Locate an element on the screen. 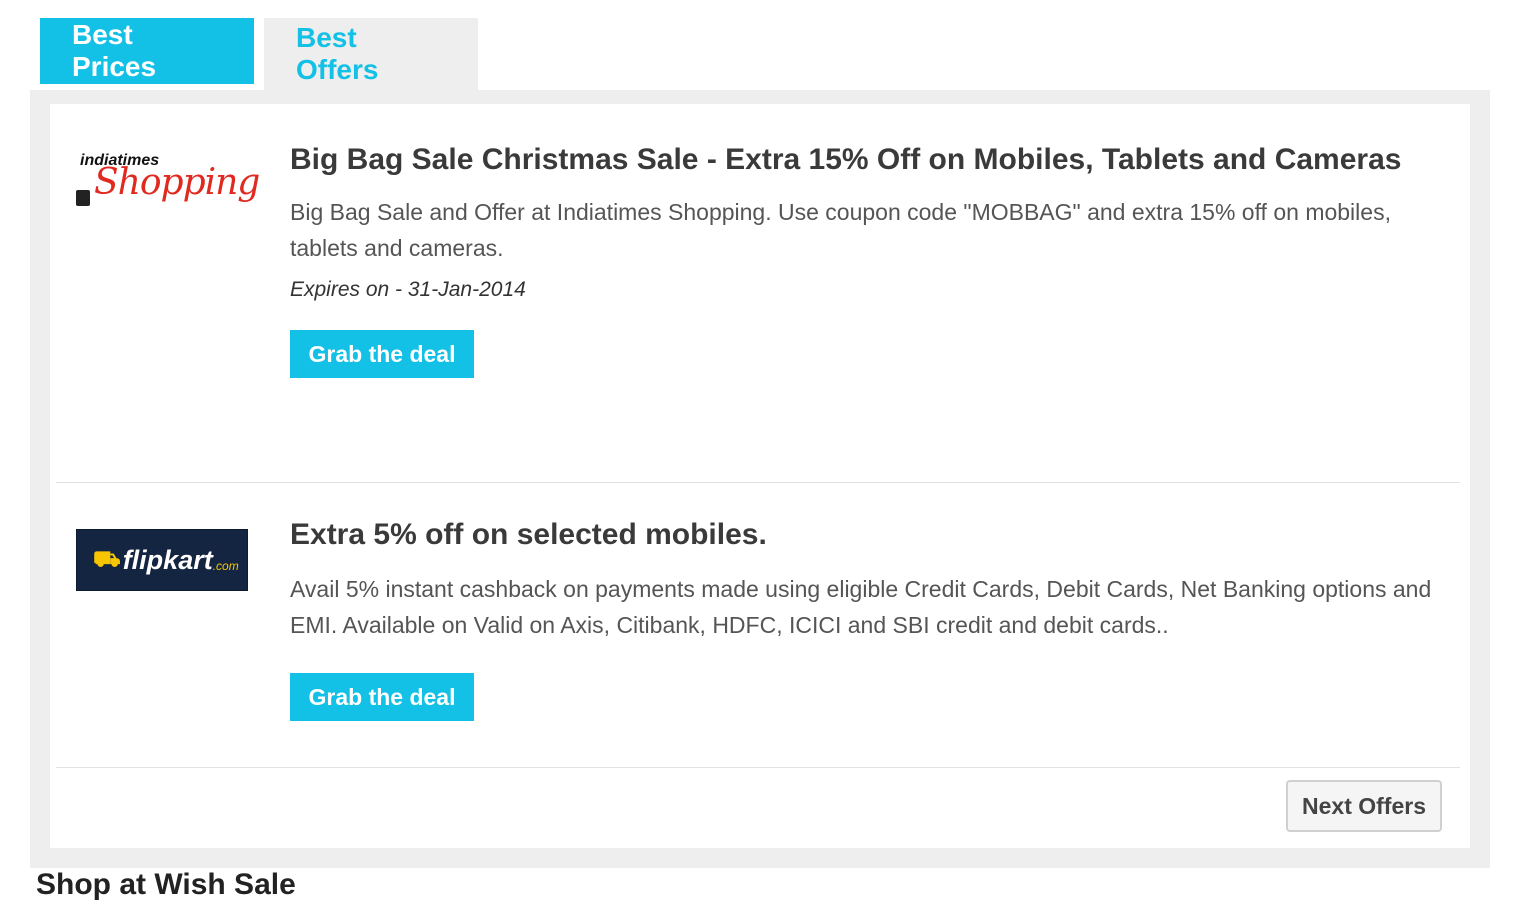 This screenshot has height=902, width=1532. next-offers-button: Next Offers is located at coordinates (1364, 806).